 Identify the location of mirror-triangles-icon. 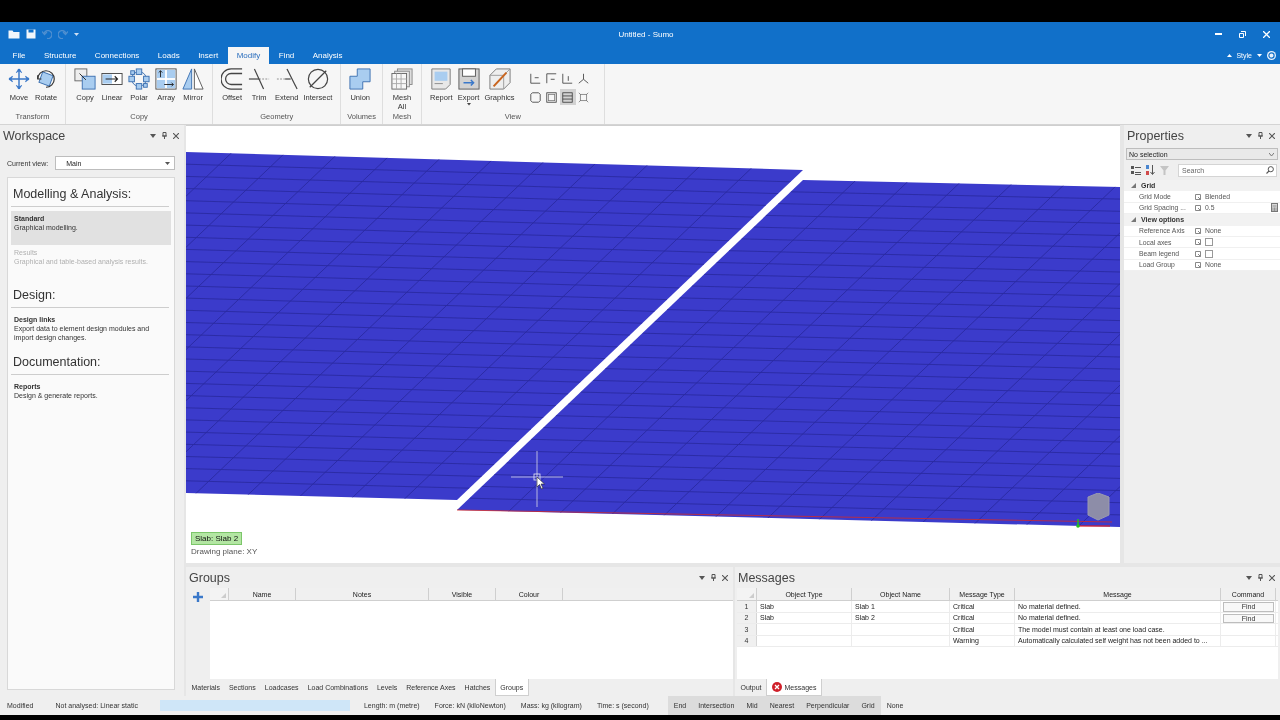
(193, 79).